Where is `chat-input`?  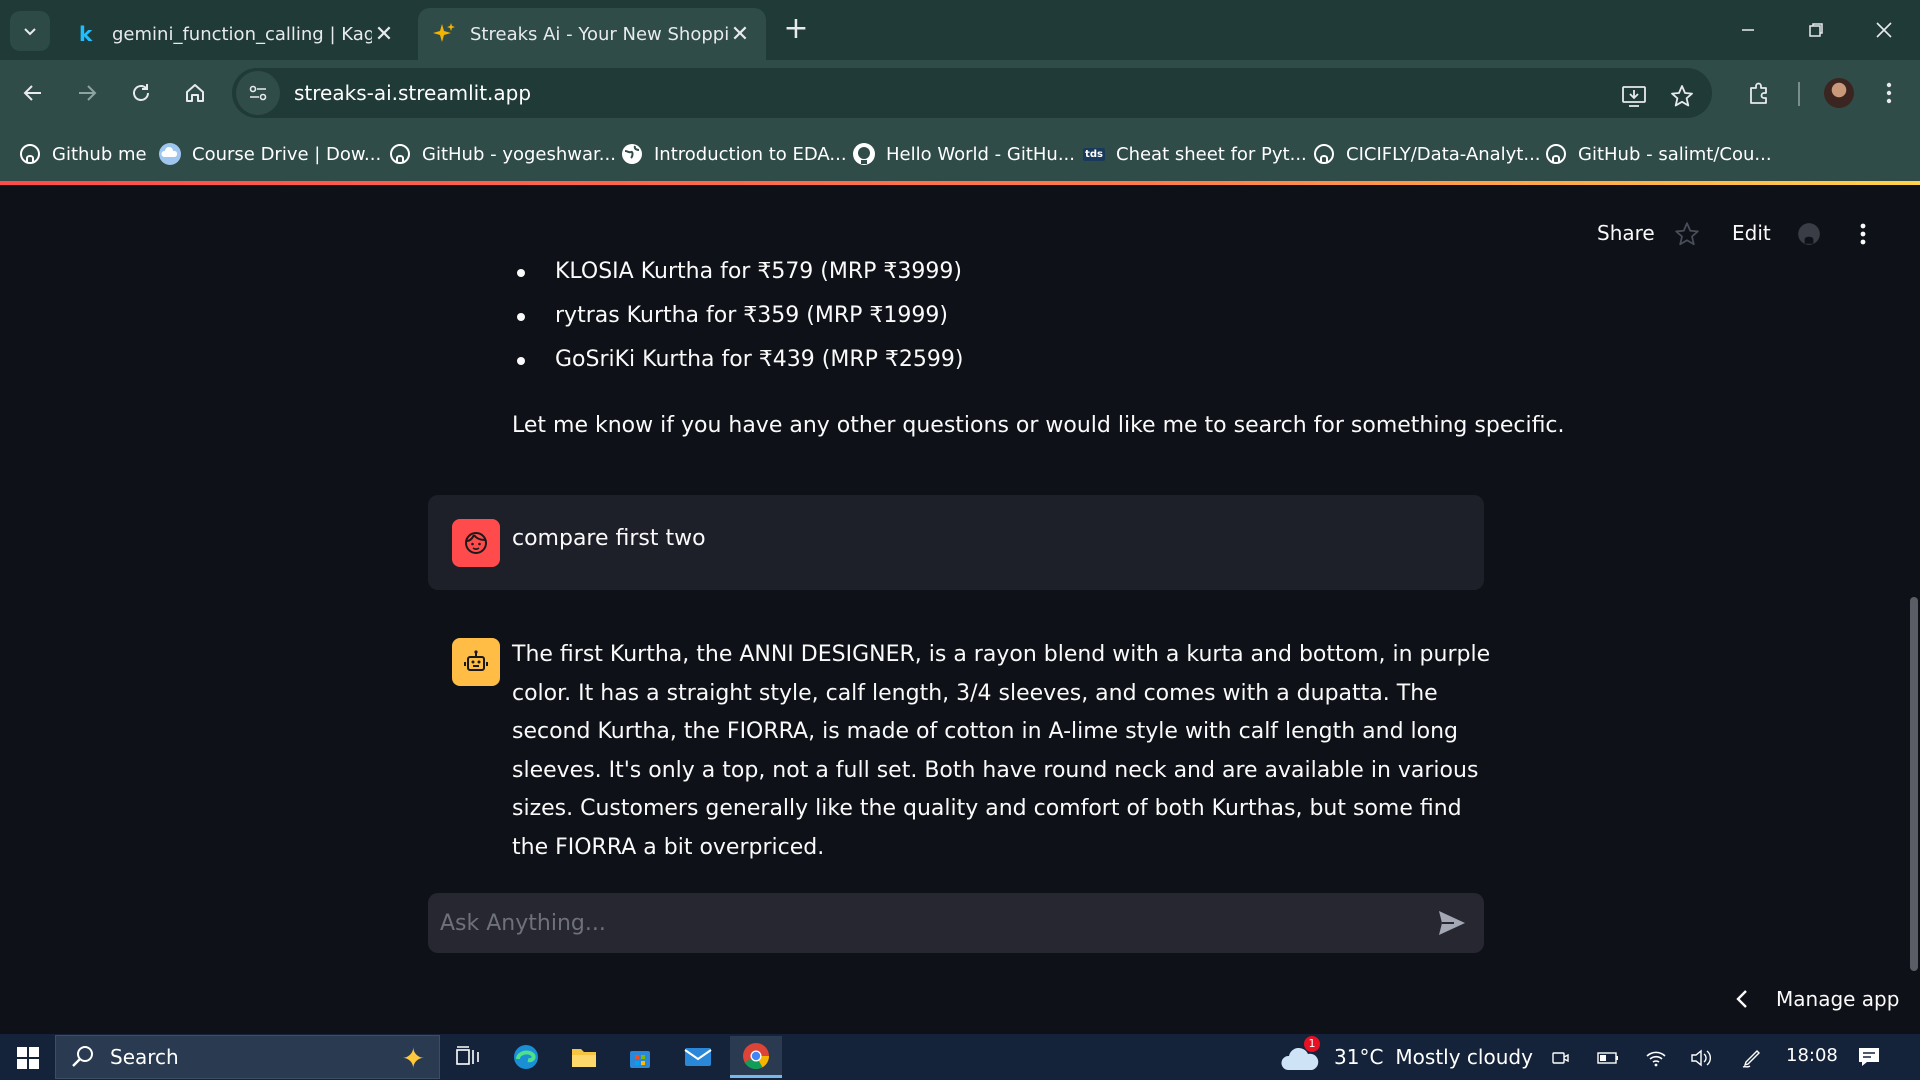
chat-input is located at coordinates (920, 923).